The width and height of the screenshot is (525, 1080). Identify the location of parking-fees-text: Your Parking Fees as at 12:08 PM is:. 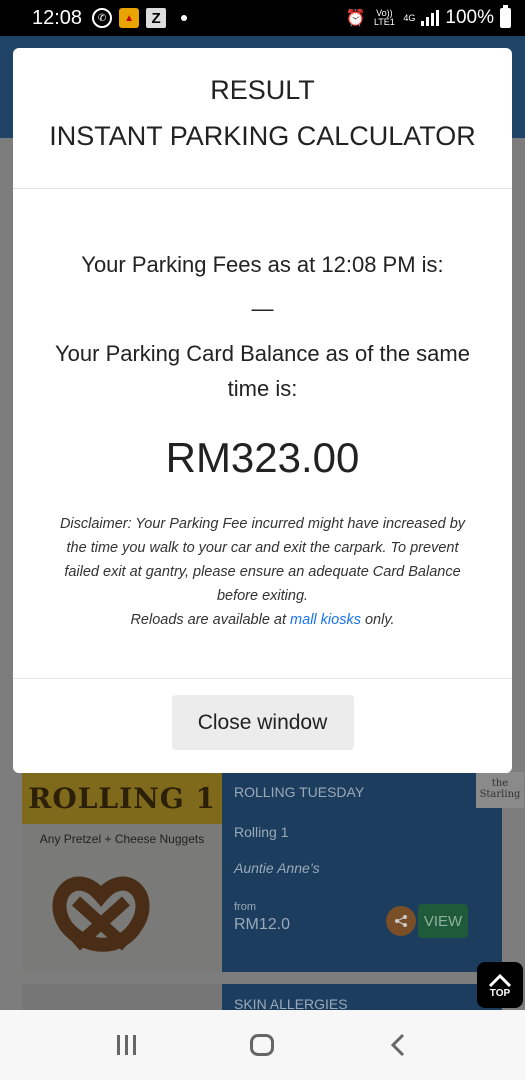
(262, 264).